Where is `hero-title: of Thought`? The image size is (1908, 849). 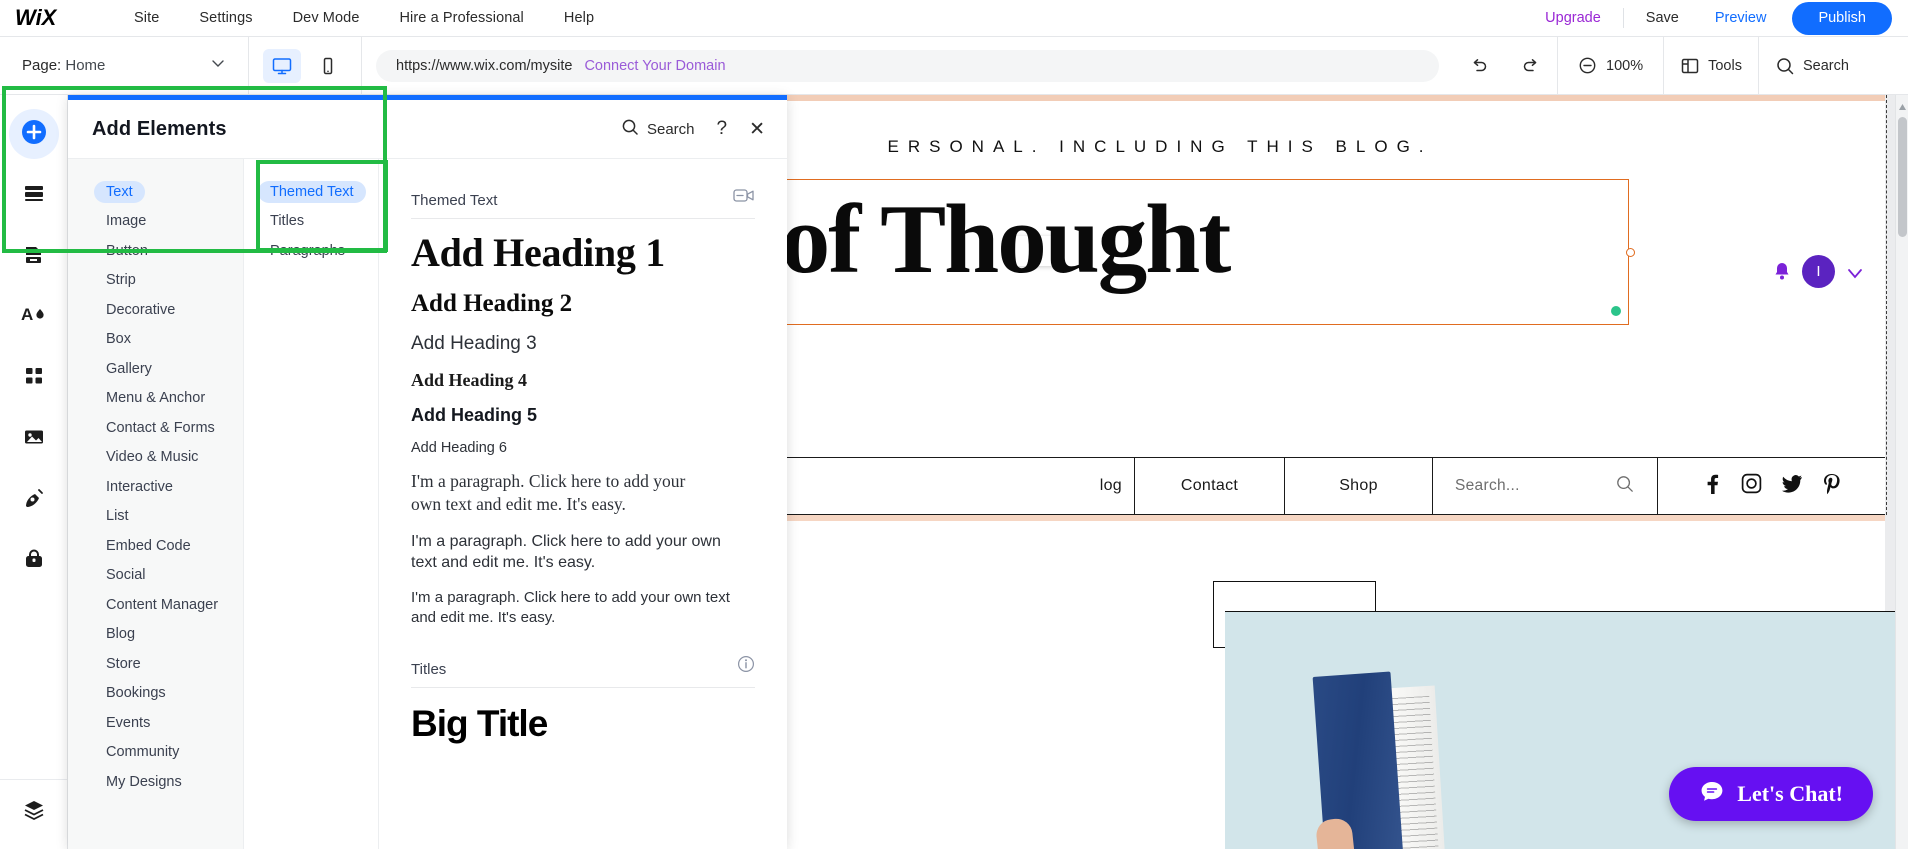
hero-title: of Thought is located at coordinates (1211, 239).